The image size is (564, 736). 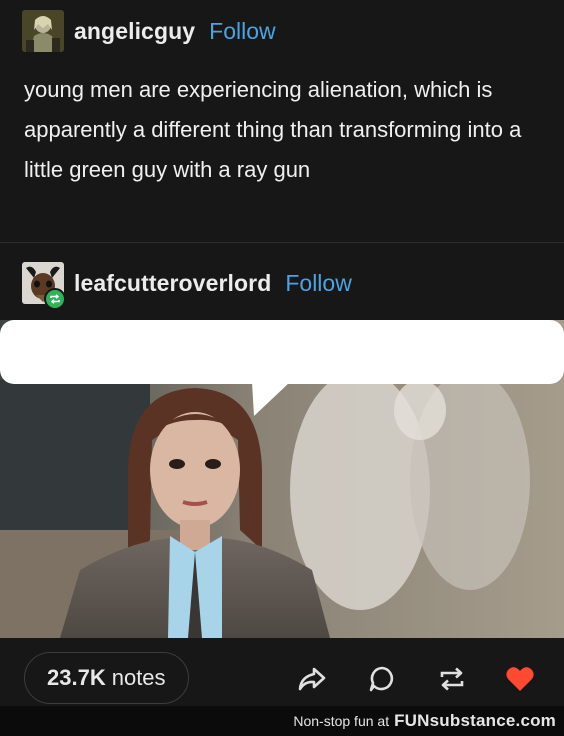 I want to click on notes-count: 23.7K, so click(x=76, y=677).